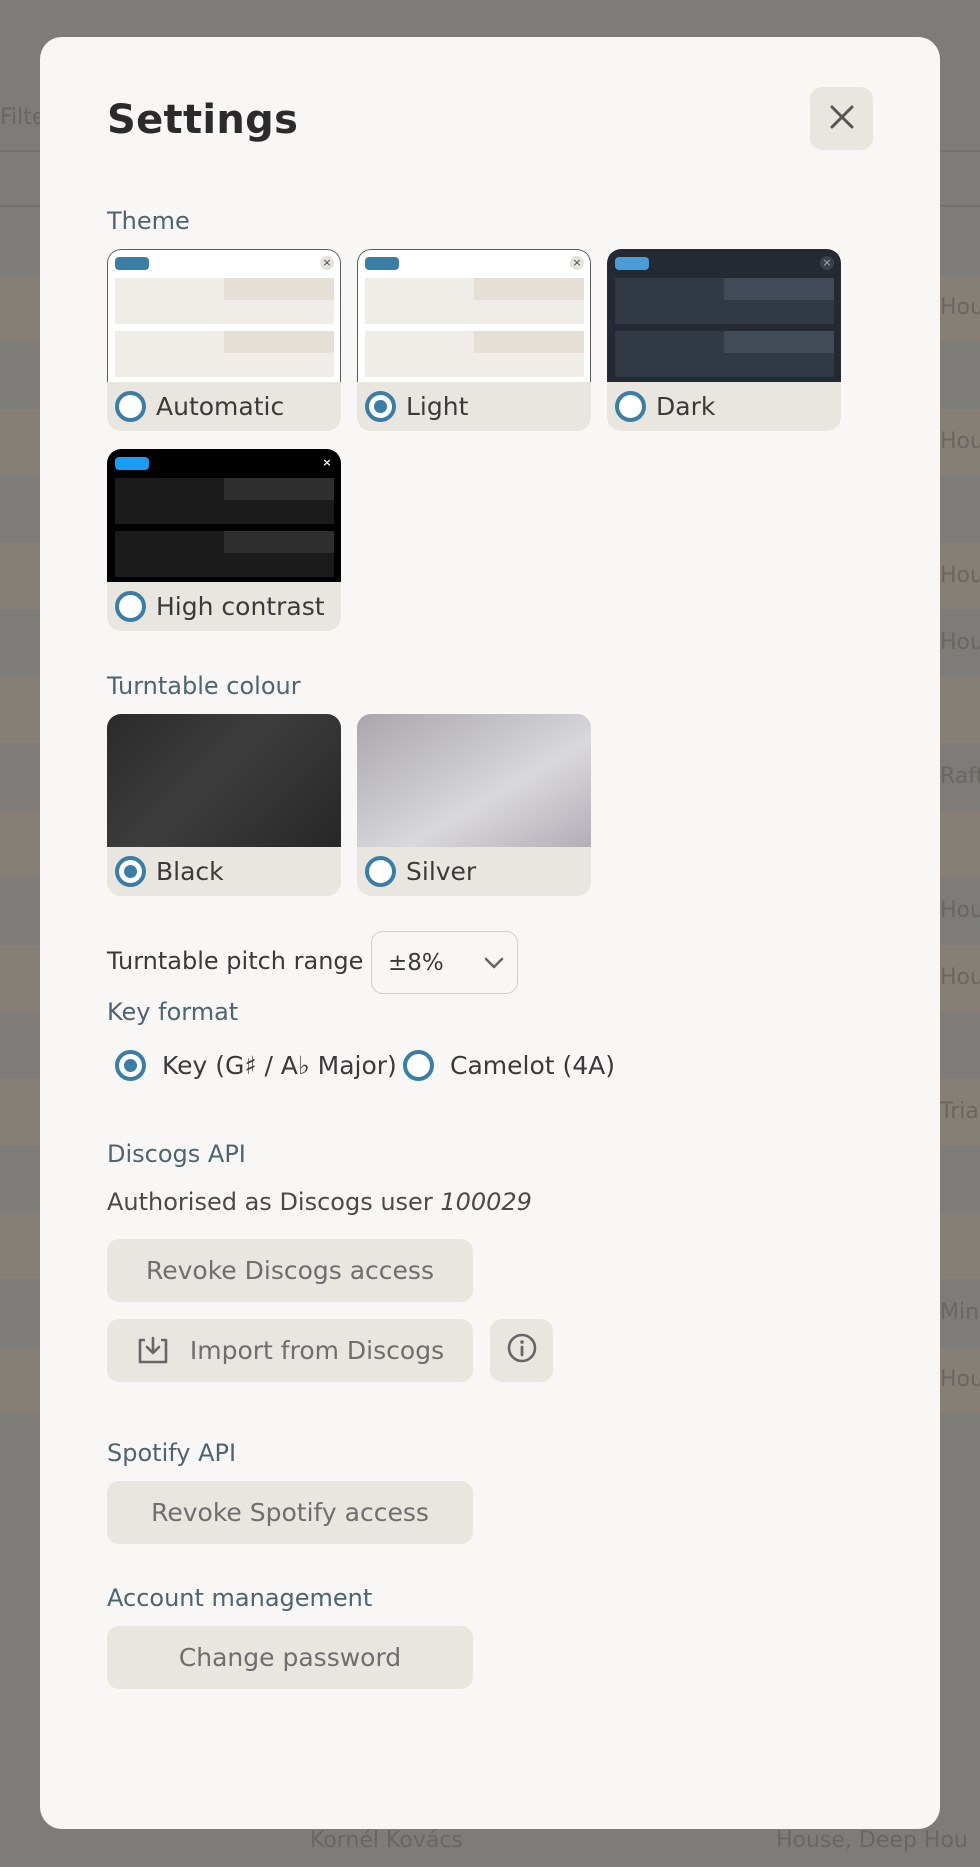 The image size is (980, 1867). I want to click on theme-preview-light: ×, so click(474, 315).